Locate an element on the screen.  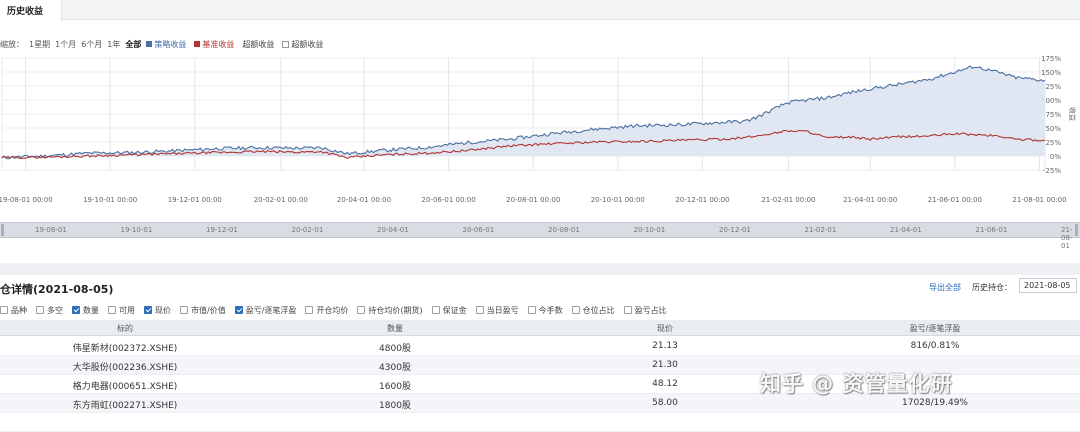
navigator-label: 20-04-01 is located at coordinates (393, 230).